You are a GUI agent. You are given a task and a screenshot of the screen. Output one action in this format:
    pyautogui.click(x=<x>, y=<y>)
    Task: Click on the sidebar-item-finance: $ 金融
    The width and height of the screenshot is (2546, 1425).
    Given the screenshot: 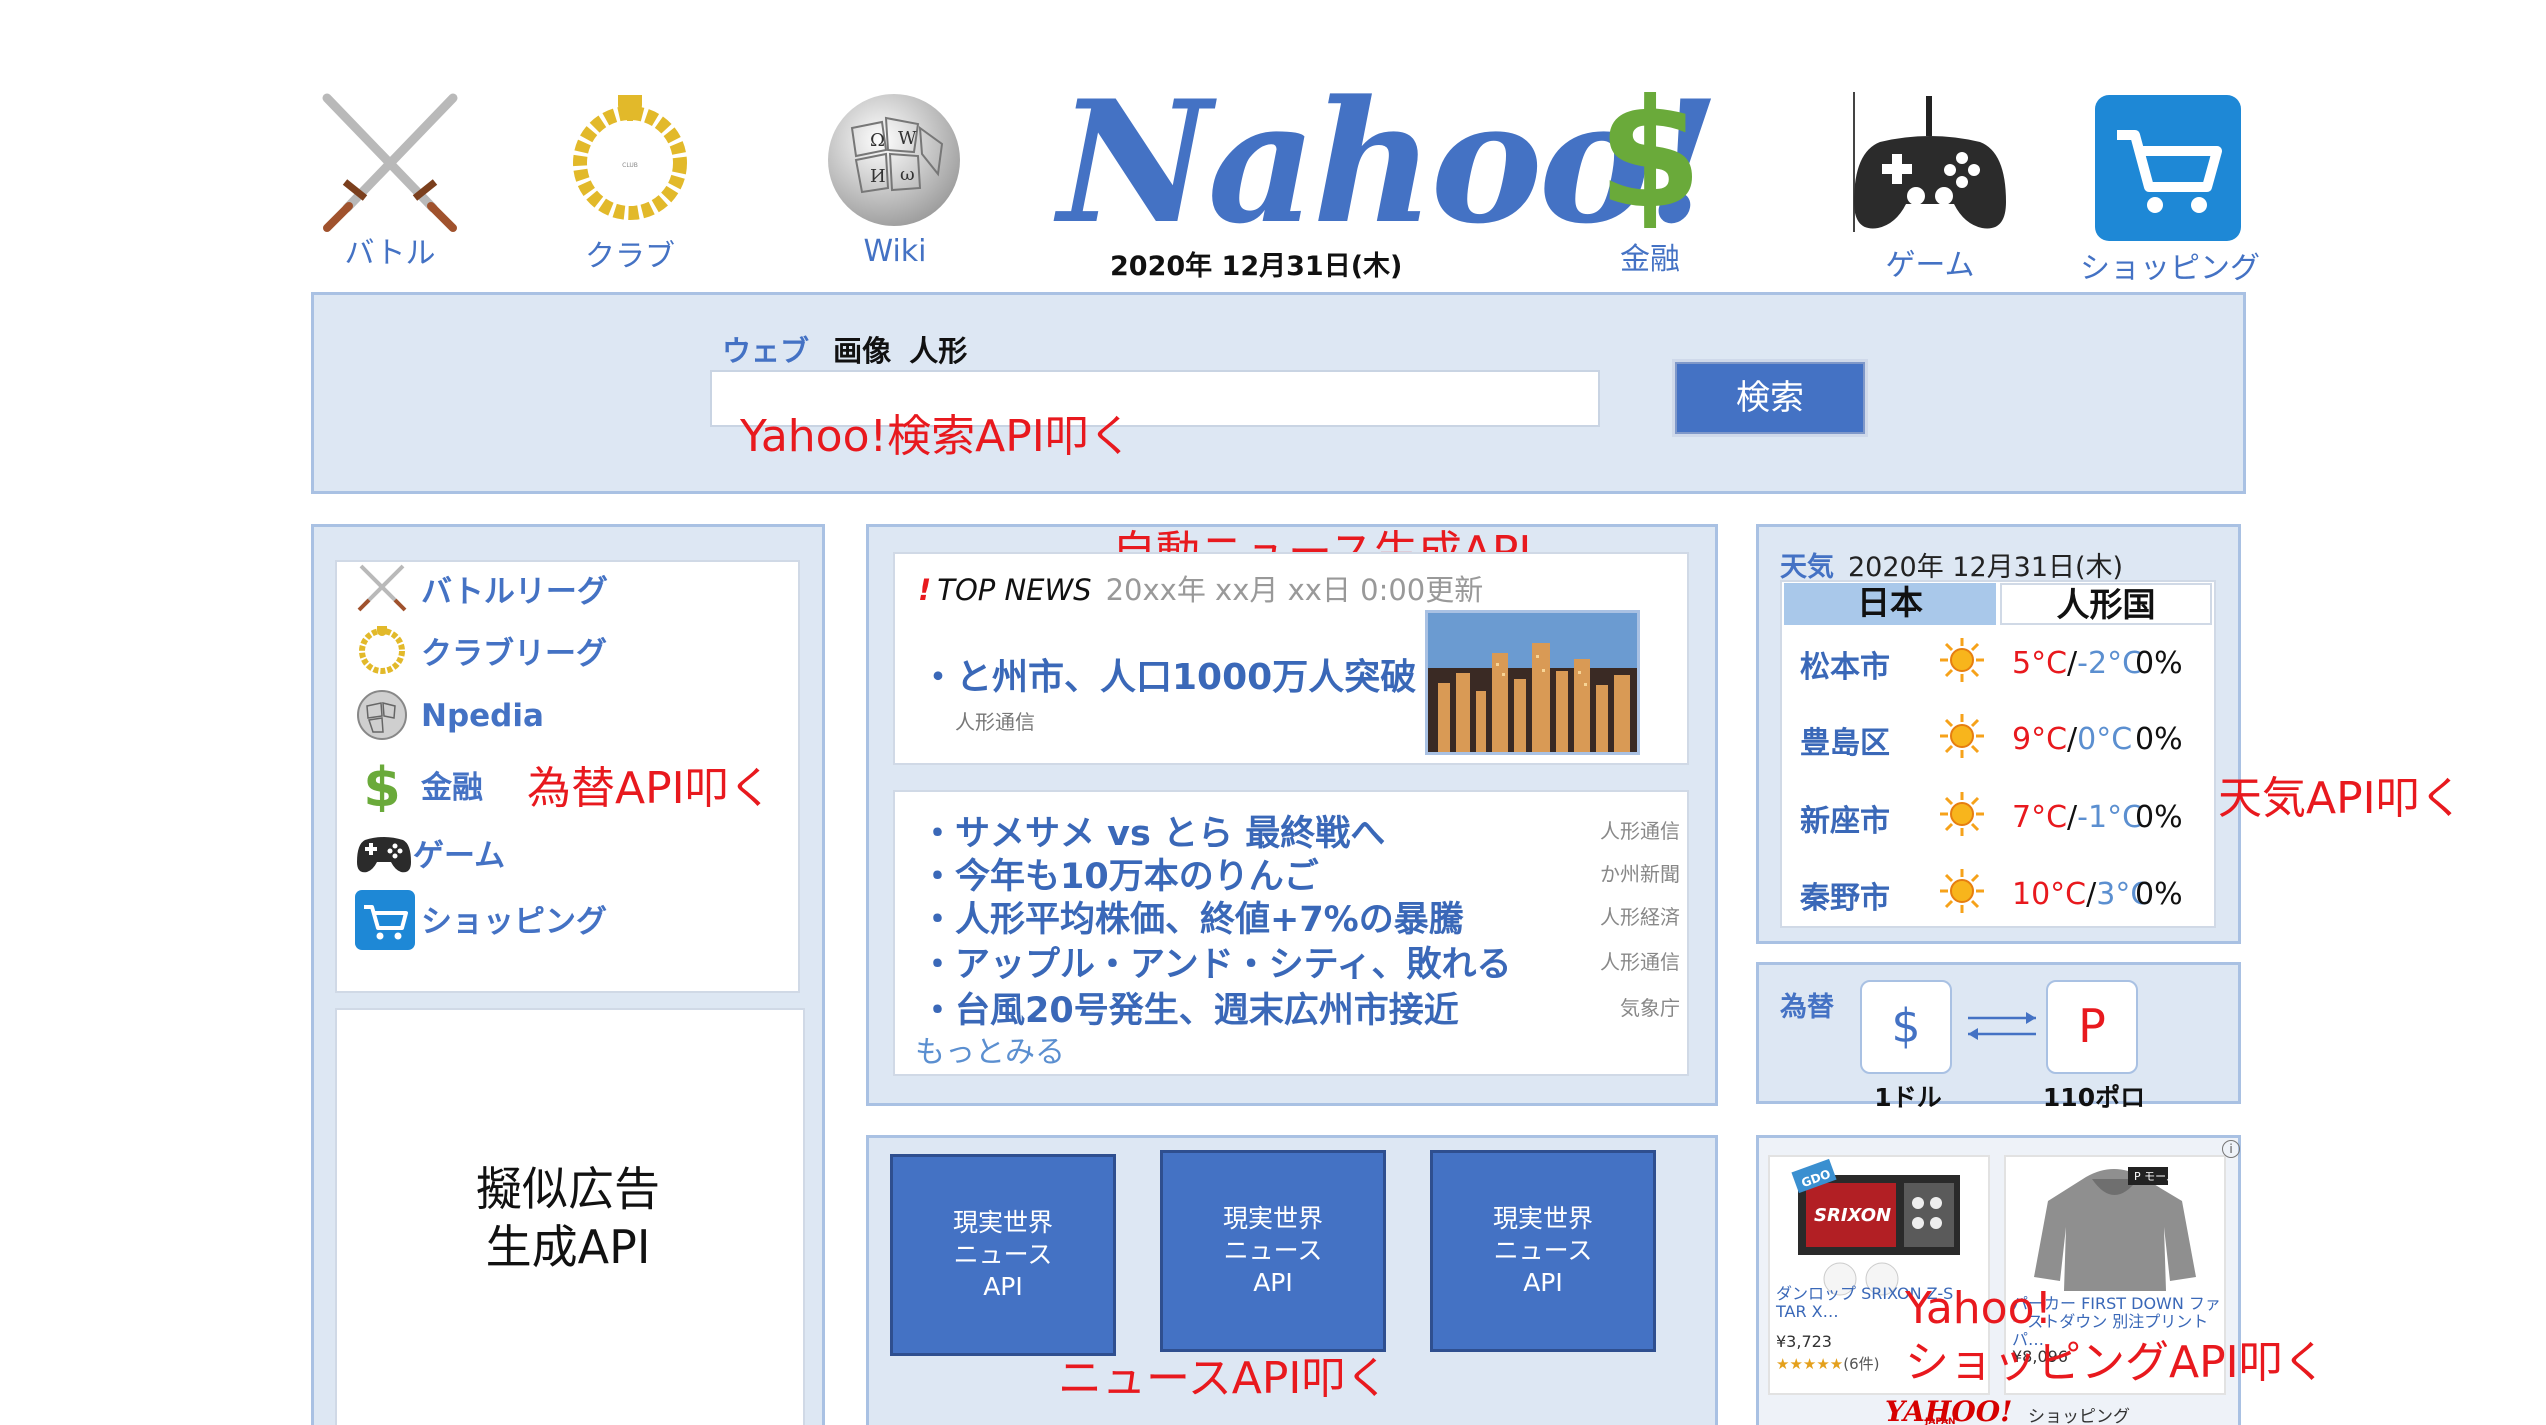 What is the action you would take?
    pyautogui.click(x=419, y=787)
    